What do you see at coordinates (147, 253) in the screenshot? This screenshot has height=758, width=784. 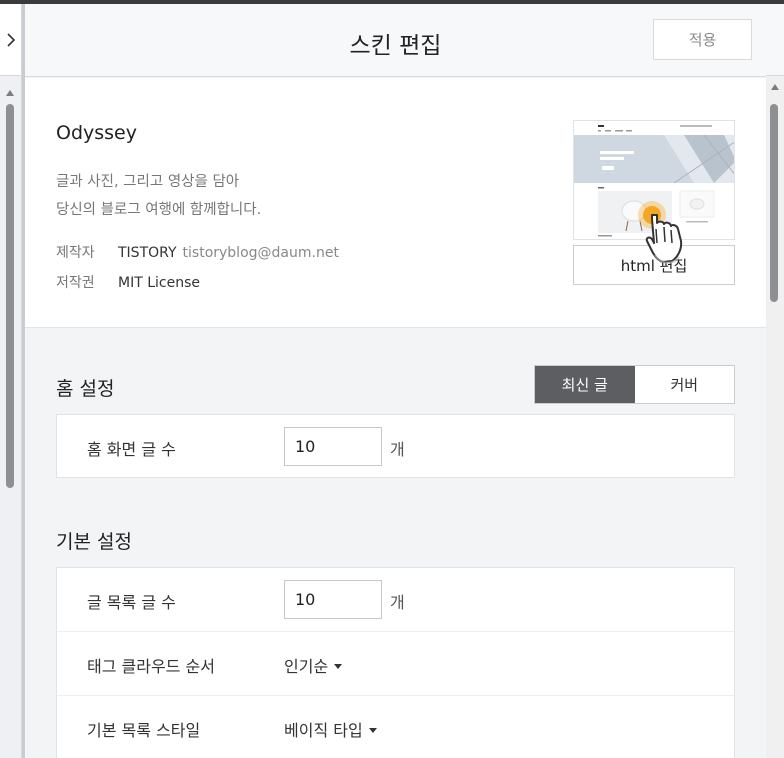 I see `maker-value: TISTORY` at bounding box center [147, 253].